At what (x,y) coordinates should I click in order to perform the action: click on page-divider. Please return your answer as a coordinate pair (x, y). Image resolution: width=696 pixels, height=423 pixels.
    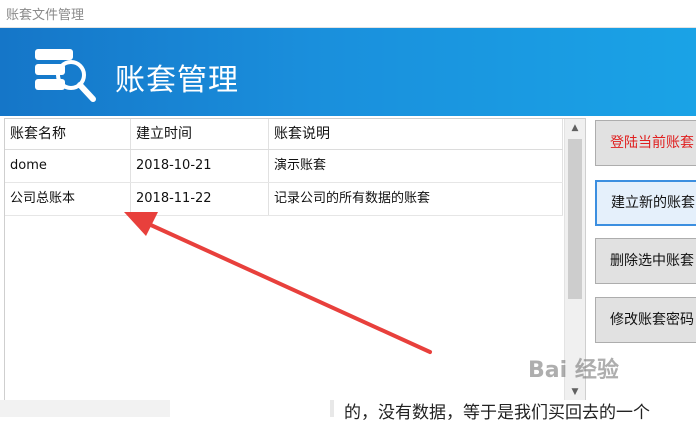
    Looking at the image, I should click on (332, 408).